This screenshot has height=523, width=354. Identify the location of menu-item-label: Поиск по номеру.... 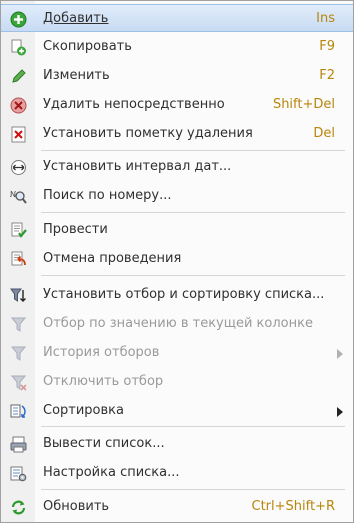
(107, 195).